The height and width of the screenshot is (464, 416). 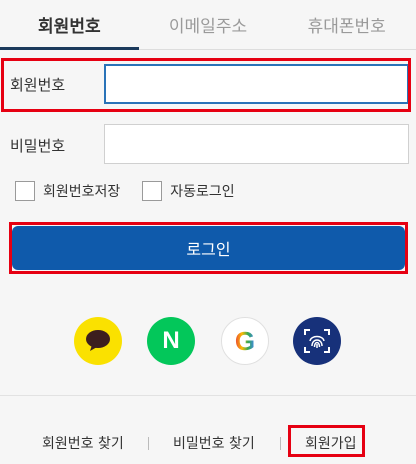 What do you see at coordinates (69, 25) in the screenshot?
I see `tab-member-number: 회원번호` at bounding box center [69, 25].